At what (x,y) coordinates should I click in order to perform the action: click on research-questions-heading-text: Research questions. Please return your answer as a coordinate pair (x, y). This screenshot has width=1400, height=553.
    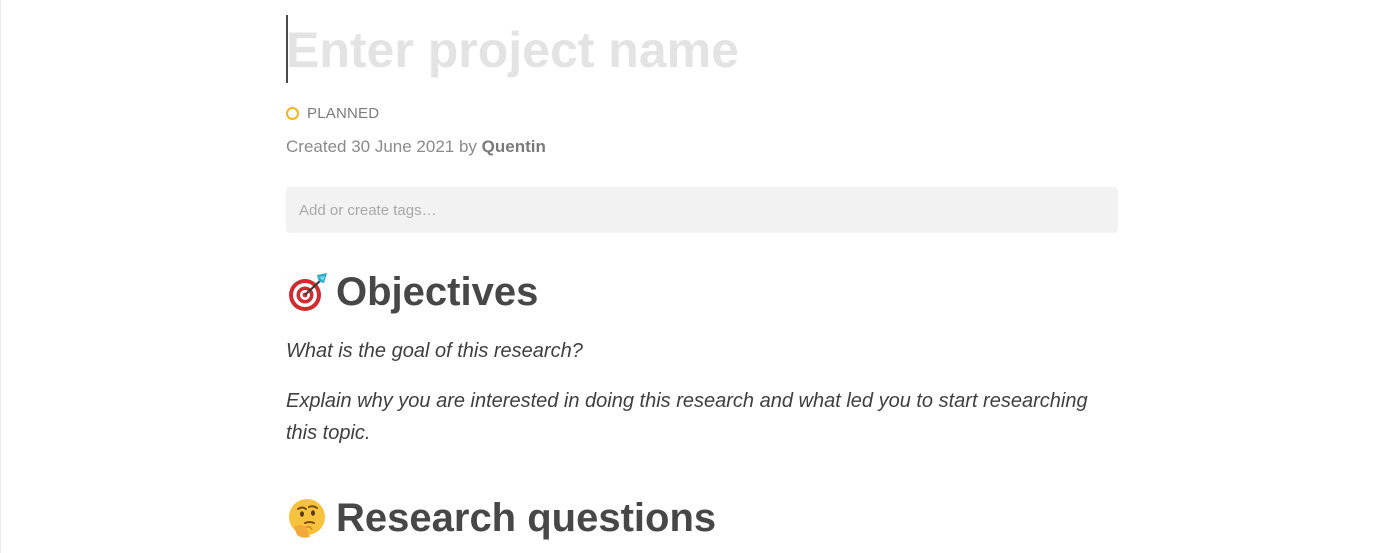
    Looking at the image, I should click on (526, 517).